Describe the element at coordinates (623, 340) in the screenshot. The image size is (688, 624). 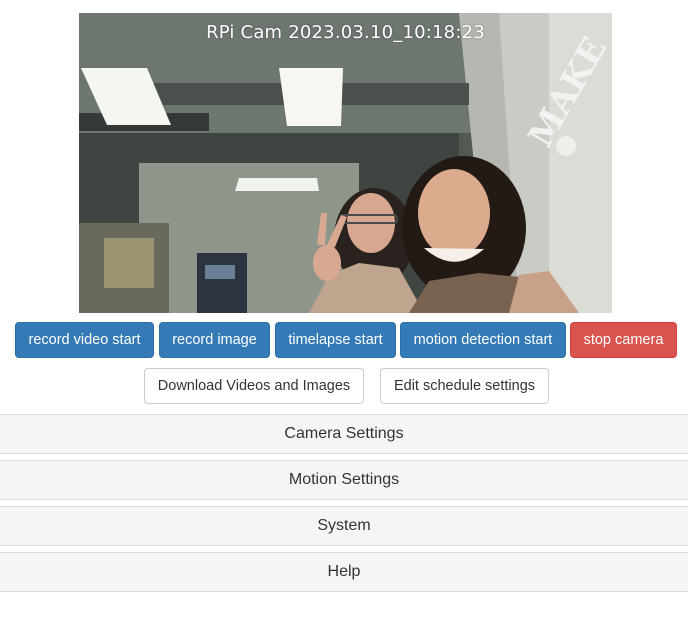
I see `stop-camera-button: stop camera` at that location.